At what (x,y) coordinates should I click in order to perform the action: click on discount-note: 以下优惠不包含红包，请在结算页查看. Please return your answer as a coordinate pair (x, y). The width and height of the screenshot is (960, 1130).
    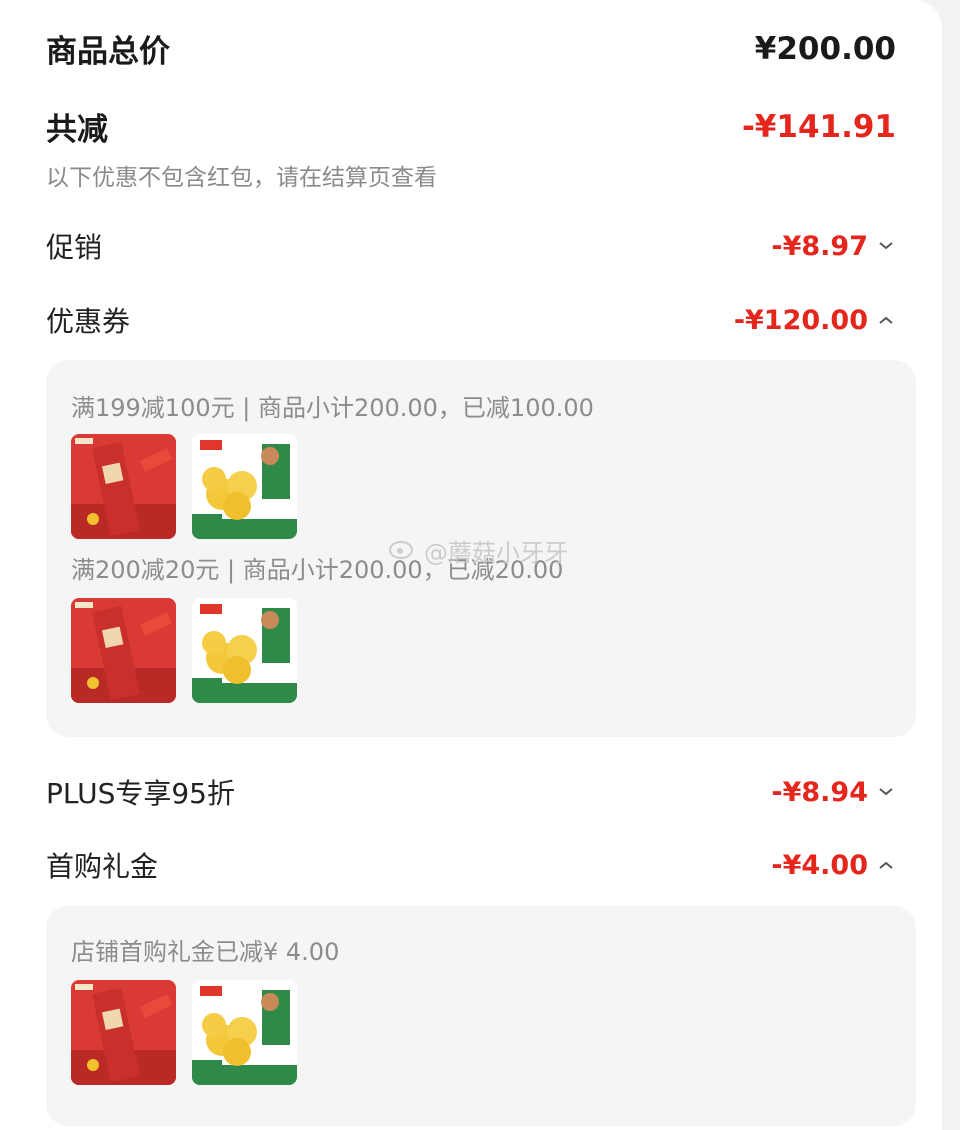
    Looking at the image, I should click on (241, 178).